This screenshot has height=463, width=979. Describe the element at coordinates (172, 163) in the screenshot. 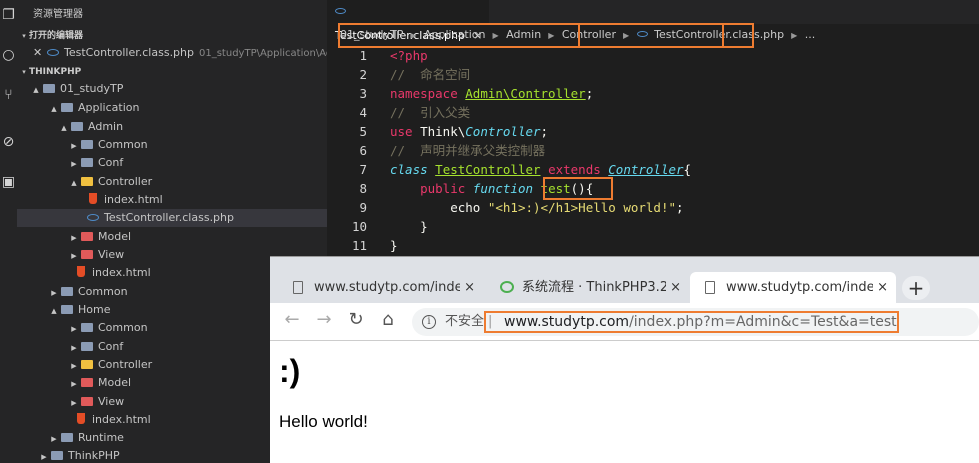

I see `tree-folder-admin-conf: ▶ Conf` at that location.